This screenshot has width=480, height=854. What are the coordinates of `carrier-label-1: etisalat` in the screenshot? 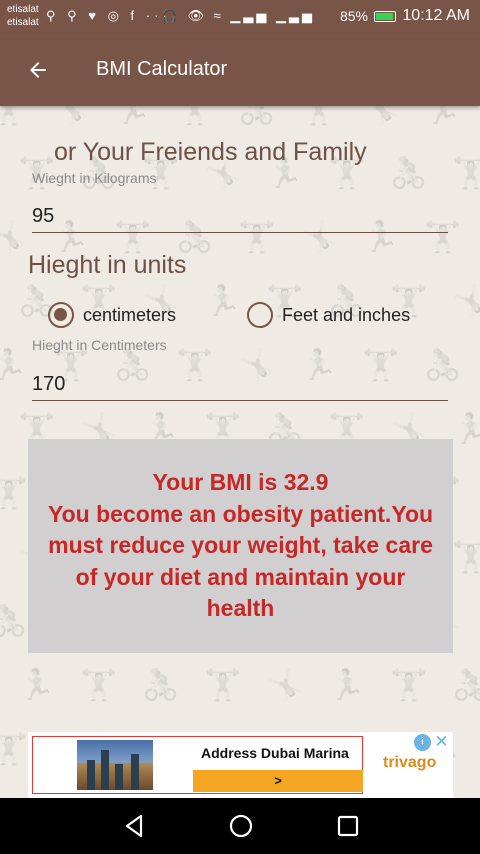 It's located at (23, 9).